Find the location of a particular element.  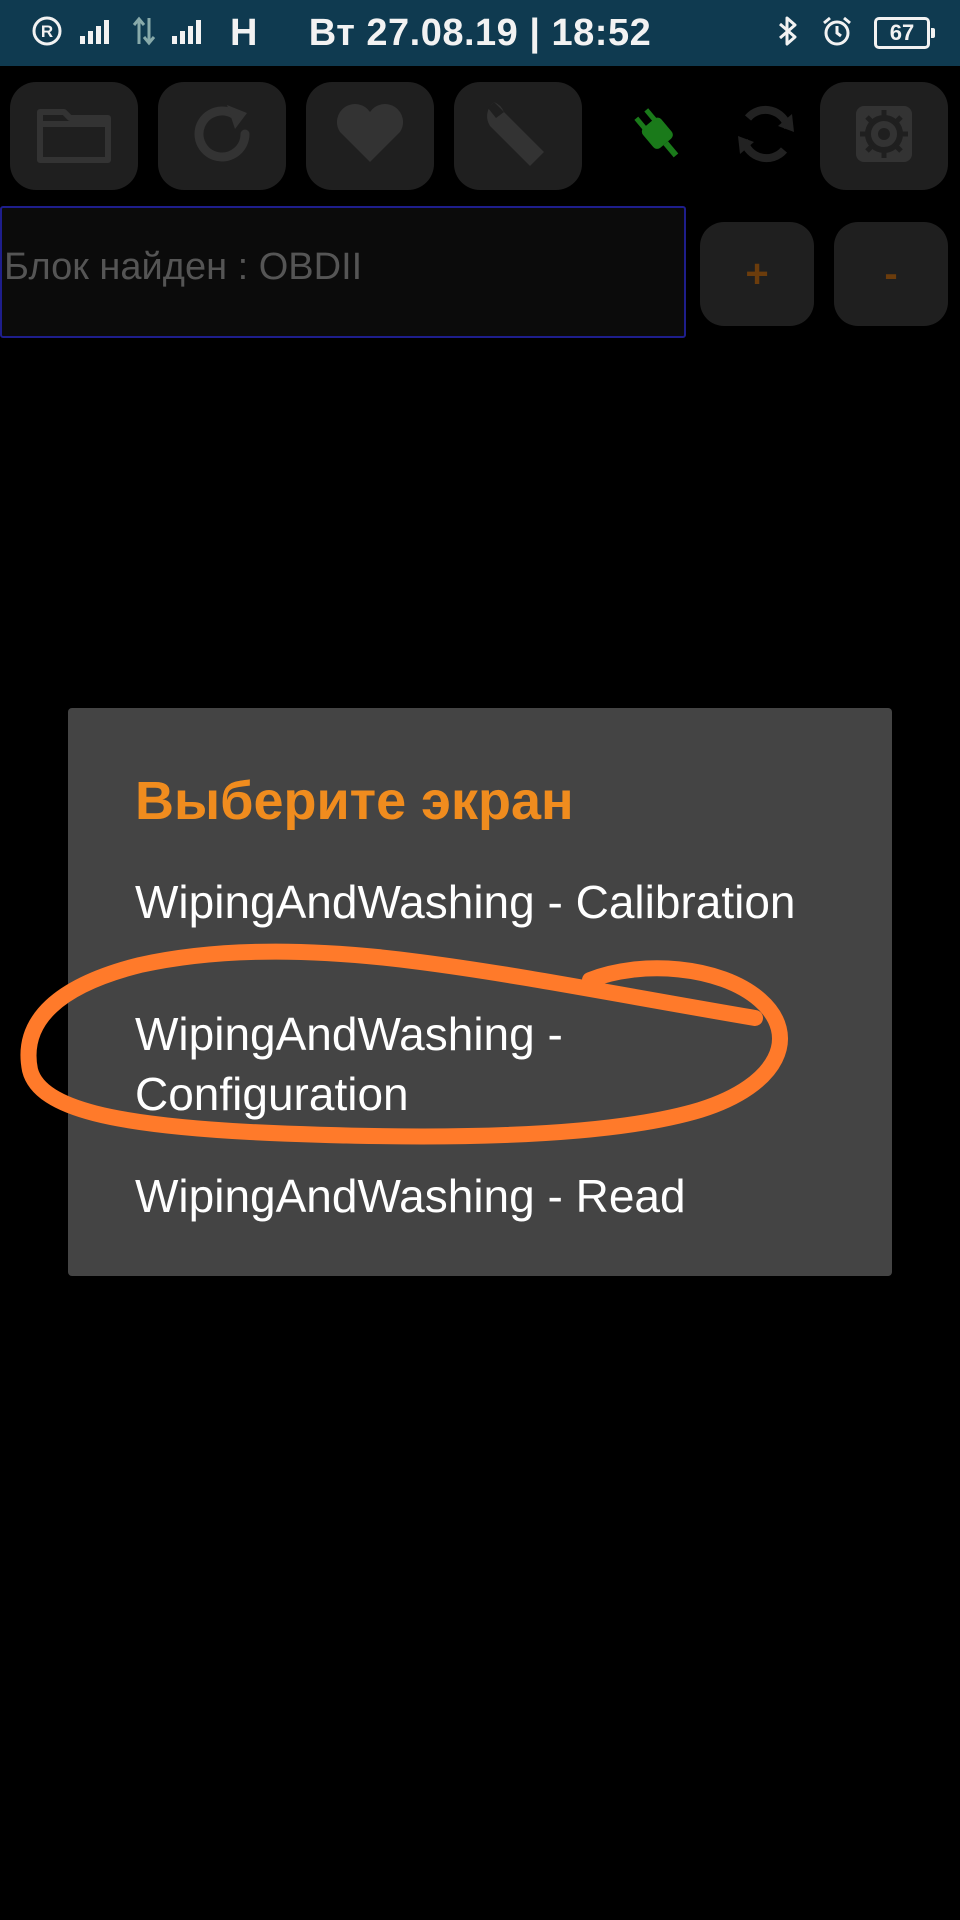

favorites-button is located at coordinates (370, 136).